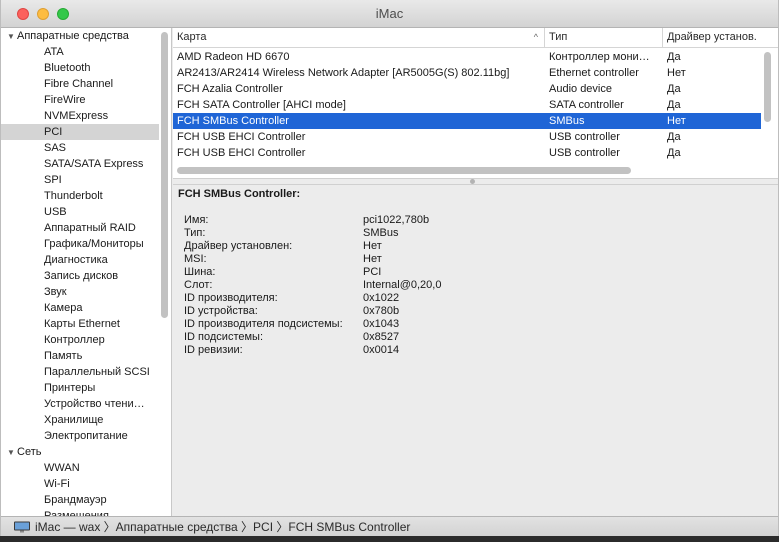  Describe the element at coordinates (74, 340) in the screenshot. I see `sidebar-item-label: Контроллер` at that location.